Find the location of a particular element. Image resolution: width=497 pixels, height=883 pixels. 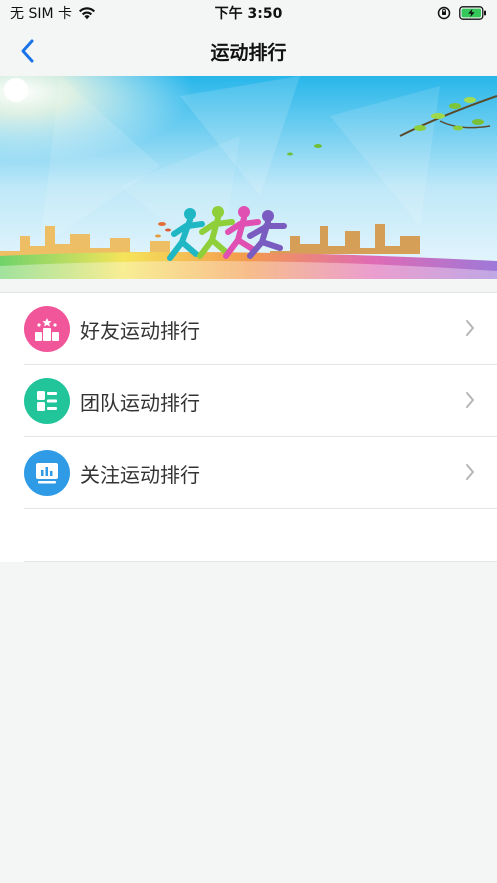

orientation-lock-icon is located at coordinates (444, 13).